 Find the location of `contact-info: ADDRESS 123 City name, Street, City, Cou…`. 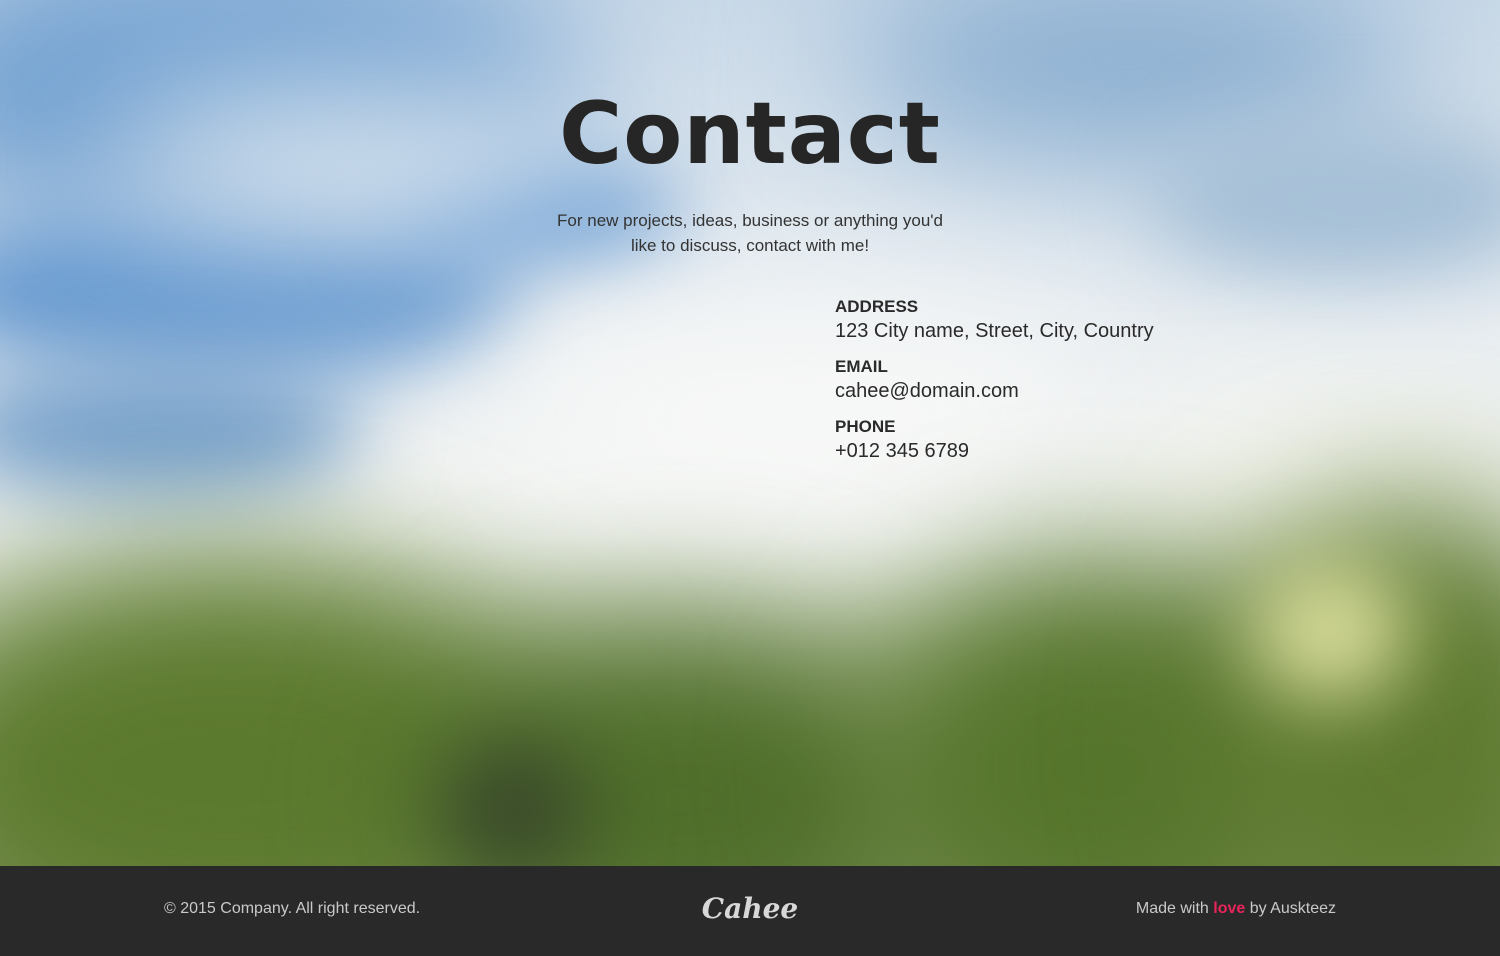

contact-info: ADDRESS 123 City name, Street, City, Cou… is located at coordinates (1045, 387).